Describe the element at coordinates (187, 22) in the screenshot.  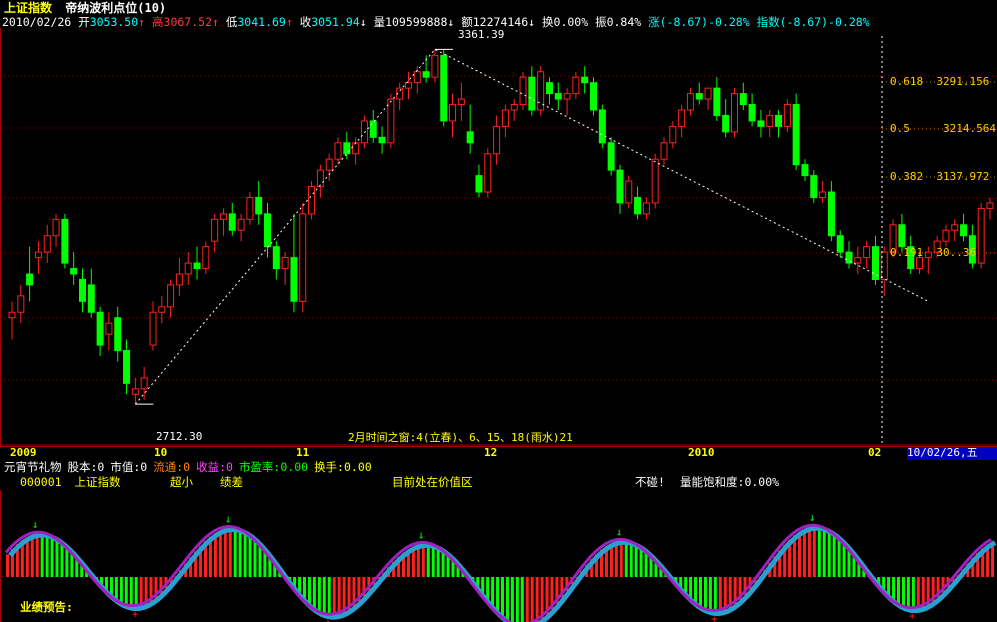
I see `high-value: 3067.52` at that location.